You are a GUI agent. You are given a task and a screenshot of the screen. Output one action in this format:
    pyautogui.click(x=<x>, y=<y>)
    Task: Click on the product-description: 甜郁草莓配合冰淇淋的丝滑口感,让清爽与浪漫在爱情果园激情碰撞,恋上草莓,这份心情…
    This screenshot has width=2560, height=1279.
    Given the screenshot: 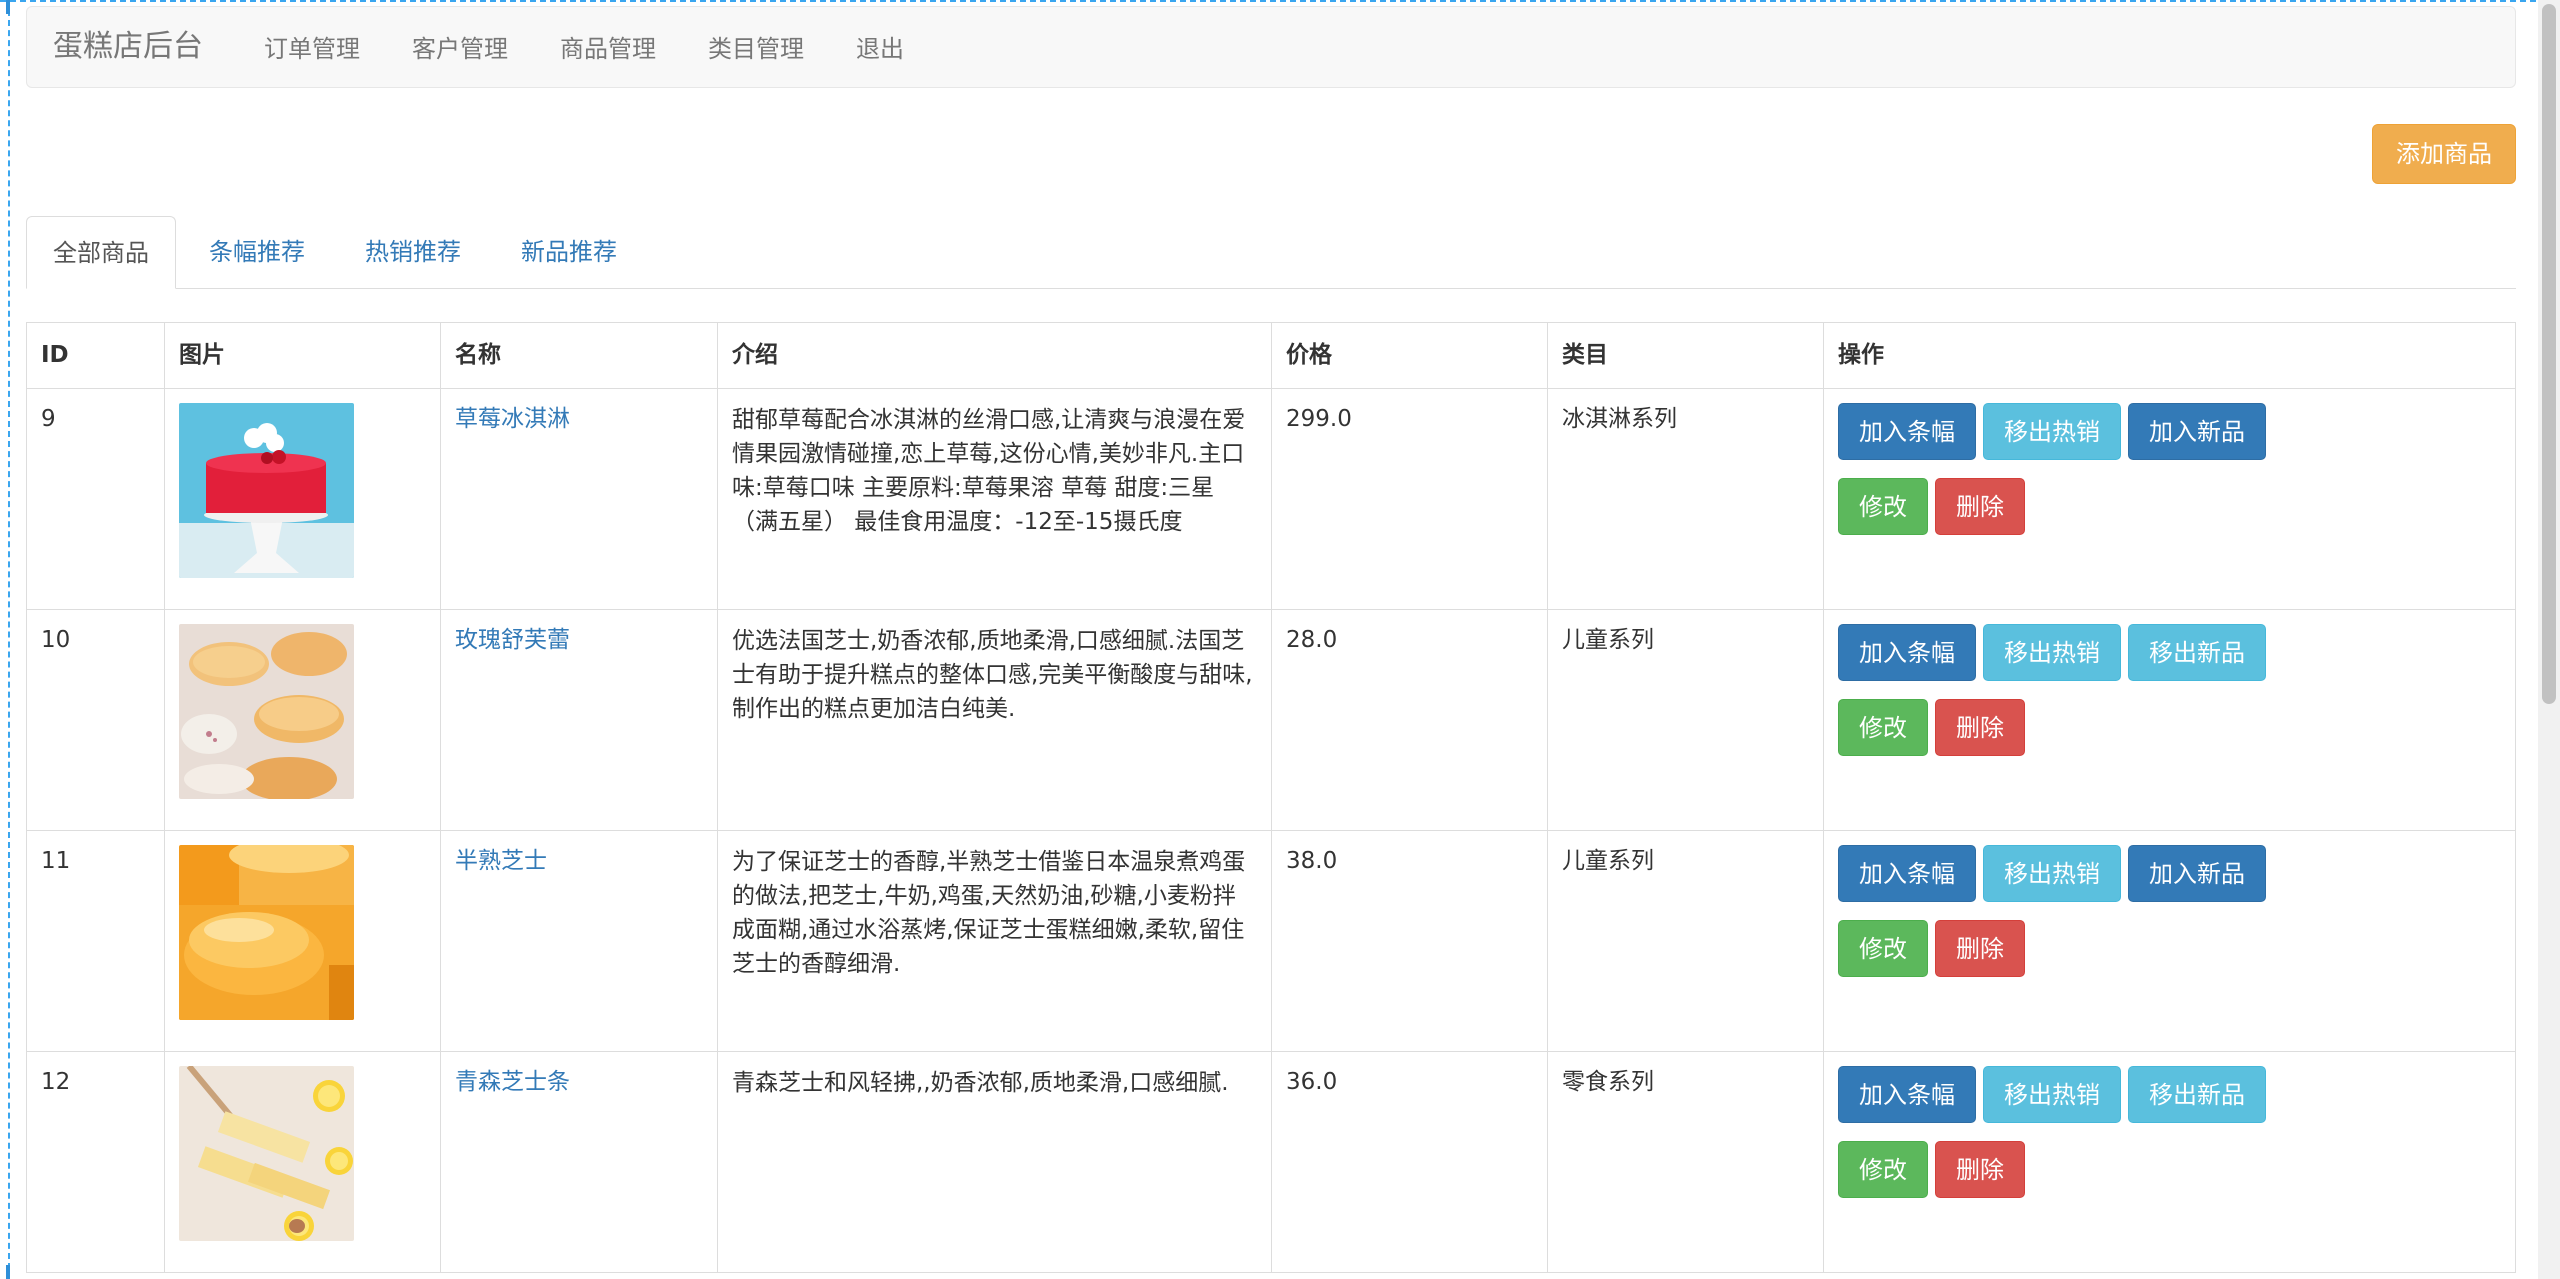 What is the action you would take?
    pyautogui.click(x=989, y=471)
    